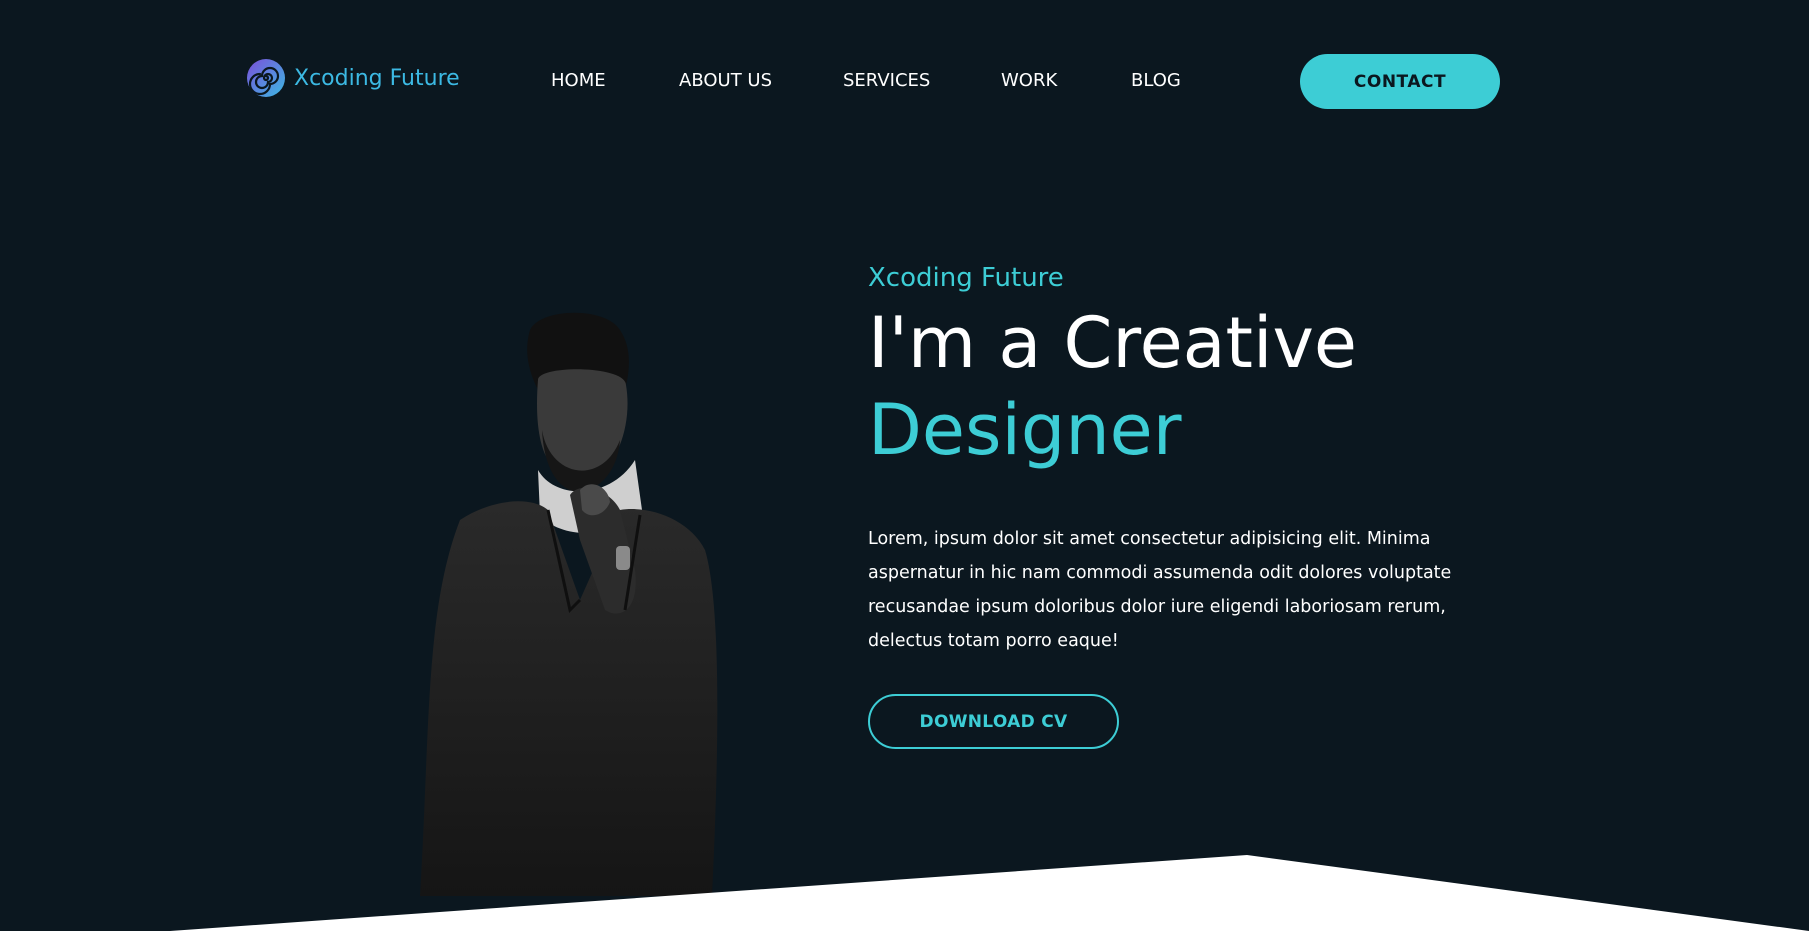 The width and height of the screenshot is (1809, 931). I want to click on nav-item-services: SERVICES, so click(886, 80).